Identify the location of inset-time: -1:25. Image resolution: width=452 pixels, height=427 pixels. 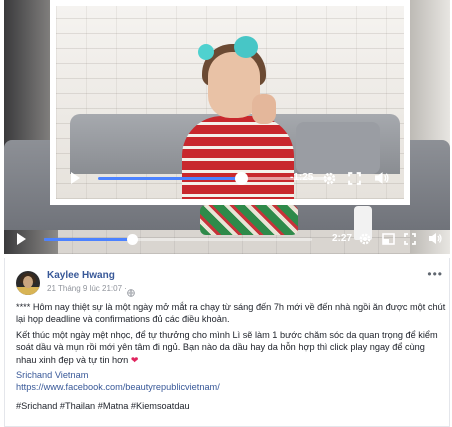
(302, 177).